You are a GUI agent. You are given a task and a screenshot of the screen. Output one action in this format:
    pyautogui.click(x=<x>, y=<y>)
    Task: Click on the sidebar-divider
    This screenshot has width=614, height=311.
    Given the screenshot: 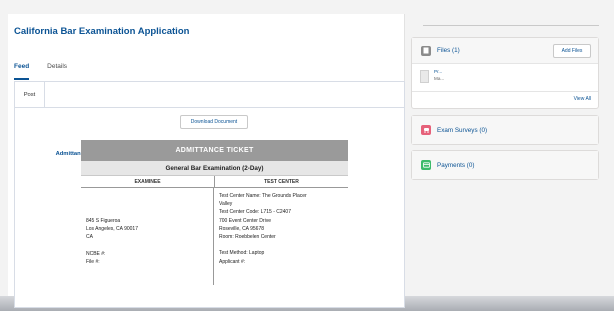 What is the action you would take?
    pyautogui.click(x=511, y=25)
    